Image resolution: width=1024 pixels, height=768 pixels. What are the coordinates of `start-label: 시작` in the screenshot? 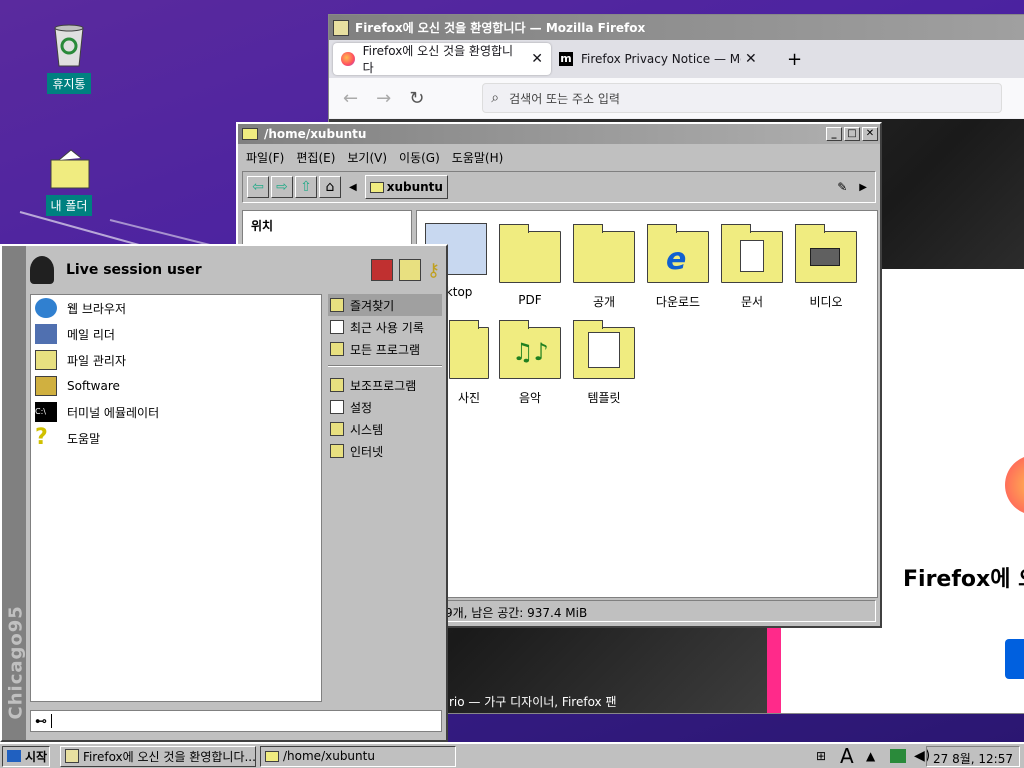 It's located at (36, 756).